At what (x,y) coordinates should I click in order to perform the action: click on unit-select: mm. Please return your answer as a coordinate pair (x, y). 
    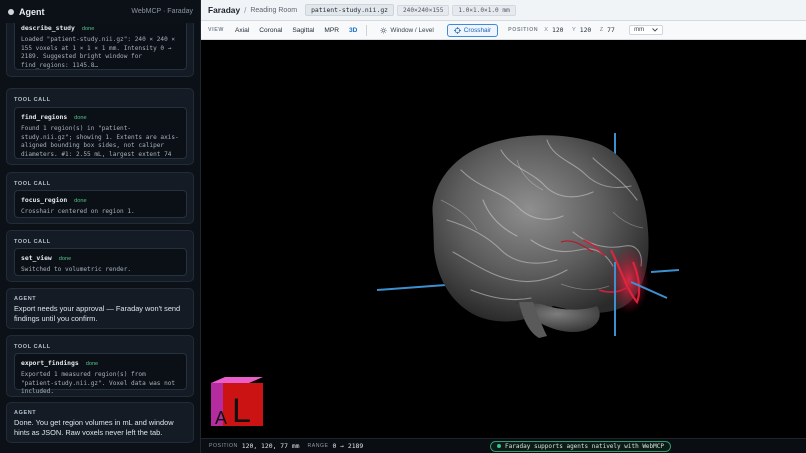
    Looking at the image, I should click on (646, 30).